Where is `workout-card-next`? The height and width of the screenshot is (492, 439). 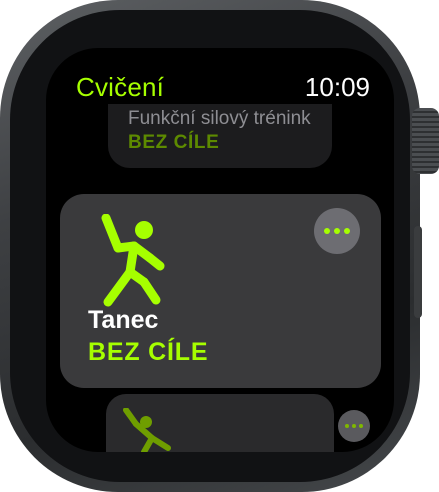 workout-card-next is located at coordinates (238, 423).